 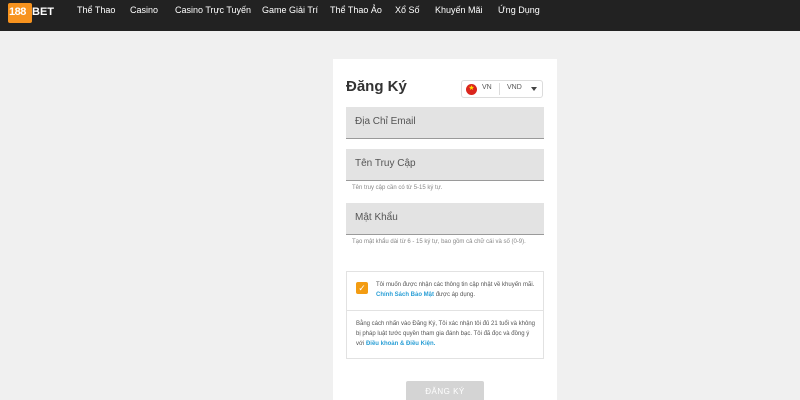 I want to click on terms-link: Điều khoản & Điều Kiện., so click(x=400, y=344).